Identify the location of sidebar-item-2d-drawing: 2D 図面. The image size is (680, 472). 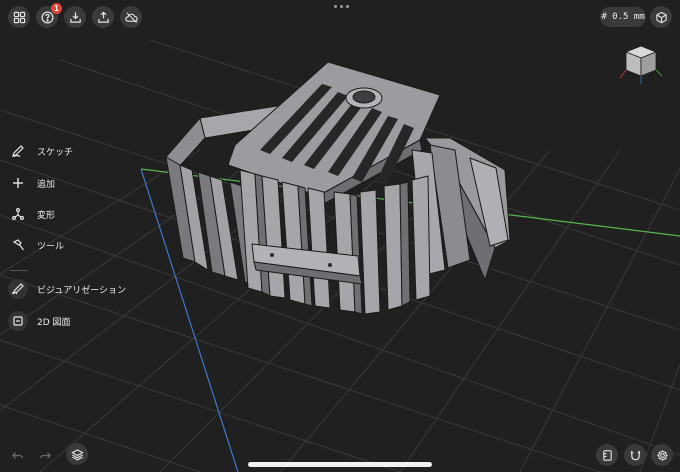
(39, 321).